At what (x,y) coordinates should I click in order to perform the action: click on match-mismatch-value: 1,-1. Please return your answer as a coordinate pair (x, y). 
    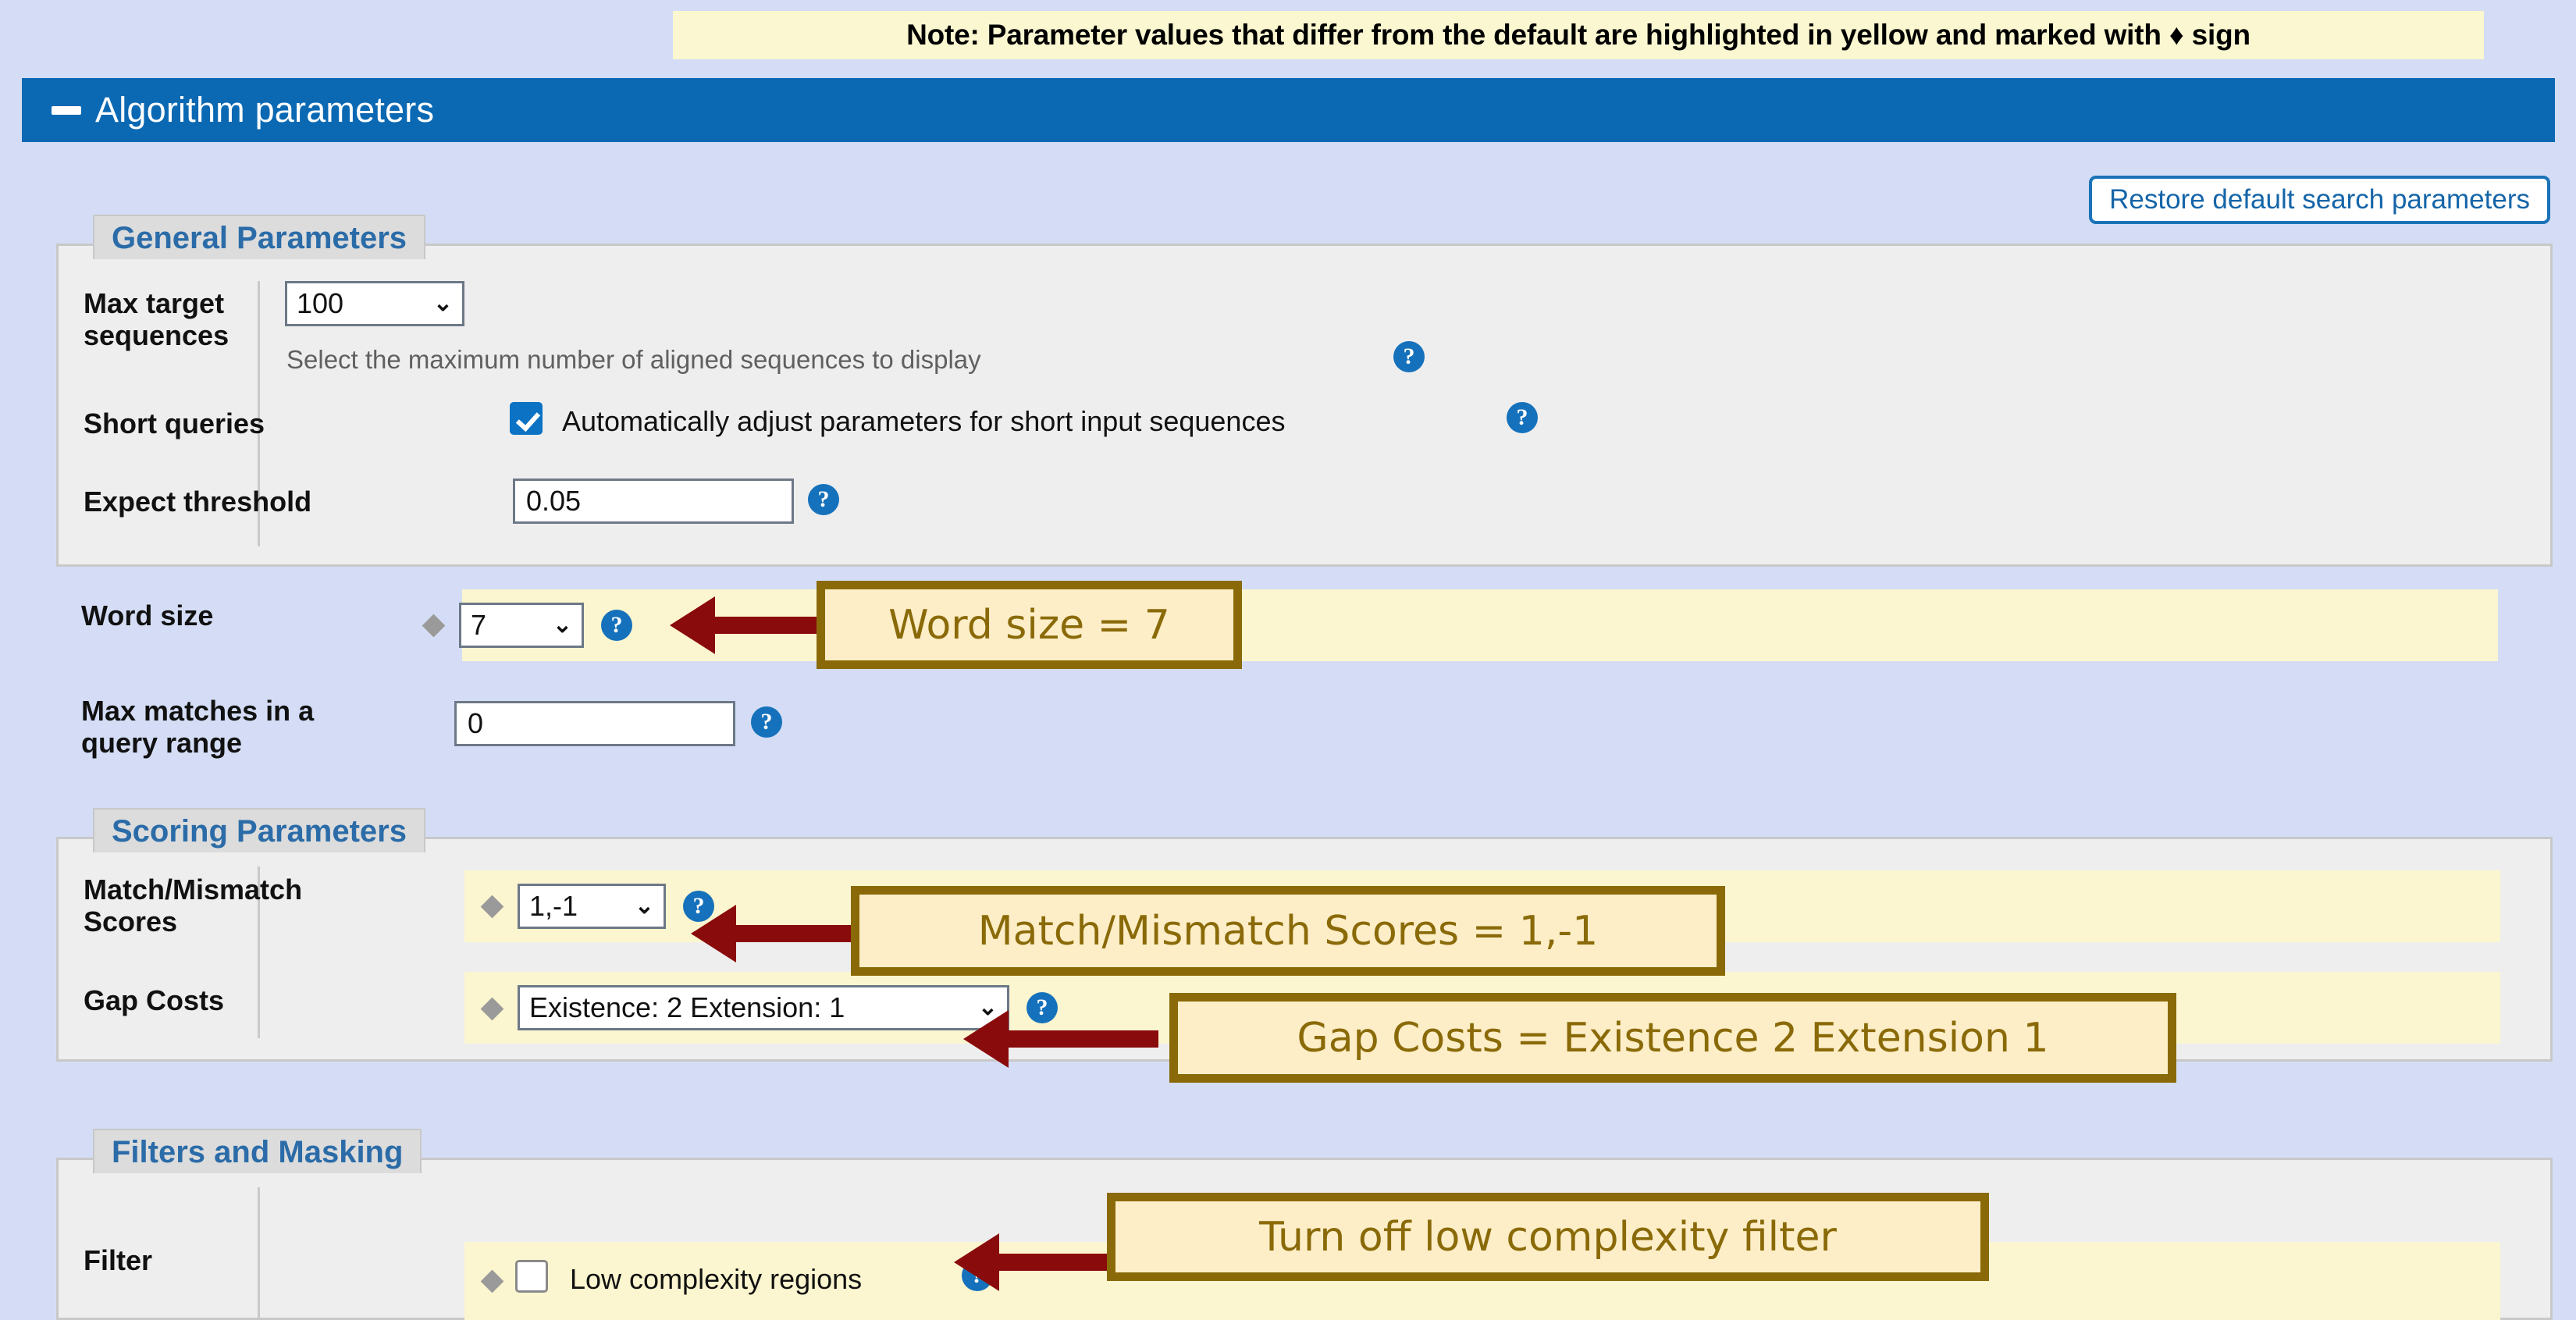
    Looking at the image, I should click on (553, 906).